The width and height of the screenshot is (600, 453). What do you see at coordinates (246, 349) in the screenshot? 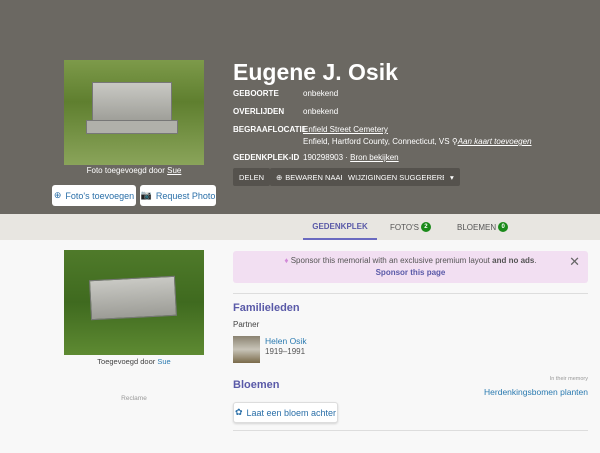
I see `family-member-thumbnail` at bounding box center [246, 349].